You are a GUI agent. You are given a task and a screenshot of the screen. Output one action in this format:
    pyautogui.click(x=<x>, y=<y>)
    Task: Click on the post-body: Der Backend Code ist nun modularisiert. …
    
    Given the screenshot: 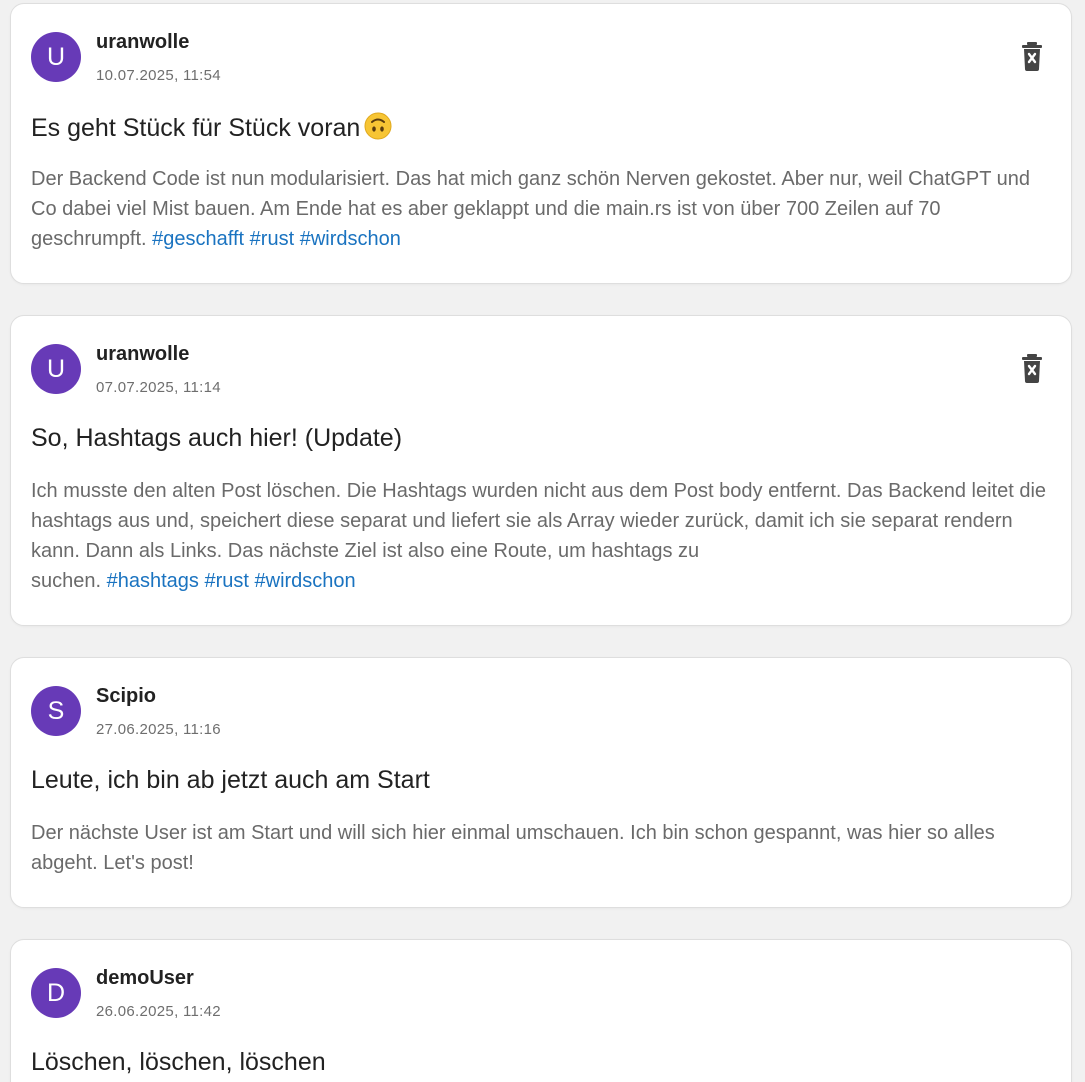 What is the action you would take?
    pyautogui.click(x=531, y=209)
    